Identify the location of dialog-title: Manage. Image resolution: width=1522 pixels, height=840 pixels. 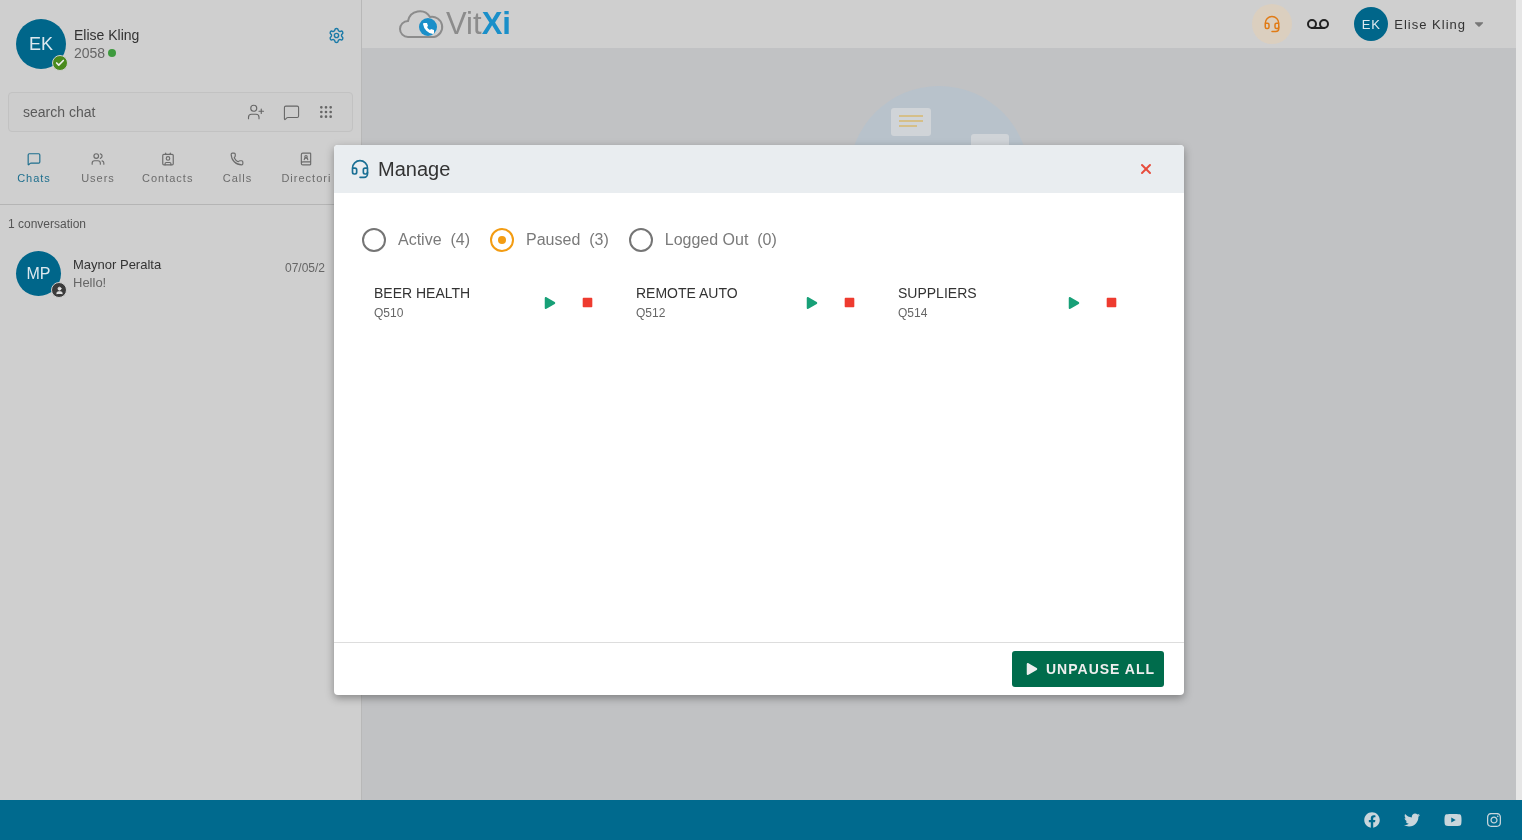
(415, 169).